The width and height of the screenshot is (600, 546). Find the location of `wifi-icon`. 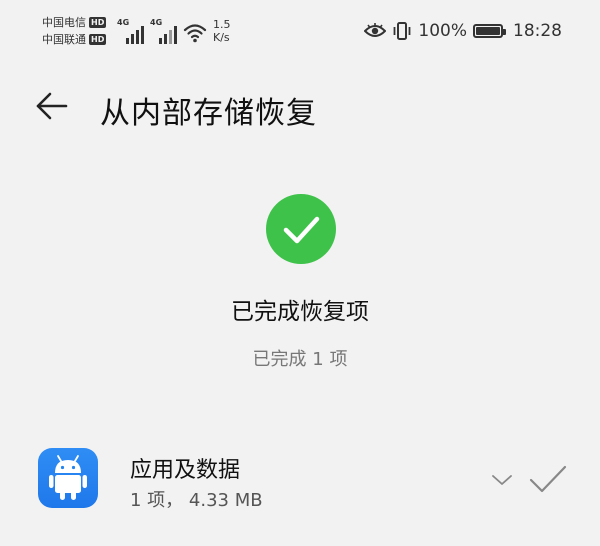

wifi-icon is located at coordinates (195, 33).